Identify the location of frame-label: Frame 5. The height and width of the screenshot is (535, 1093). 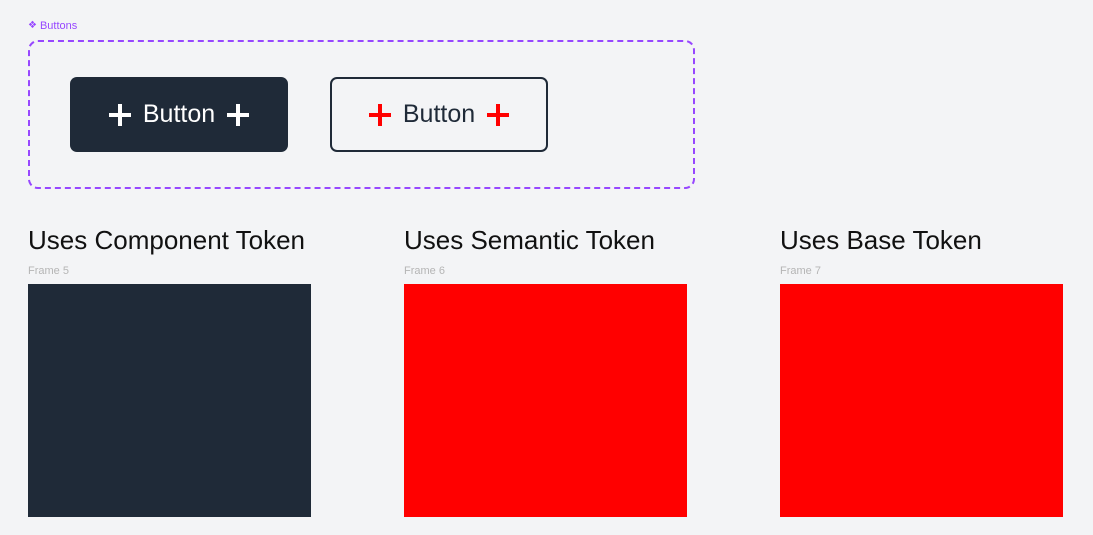
(48, 271).